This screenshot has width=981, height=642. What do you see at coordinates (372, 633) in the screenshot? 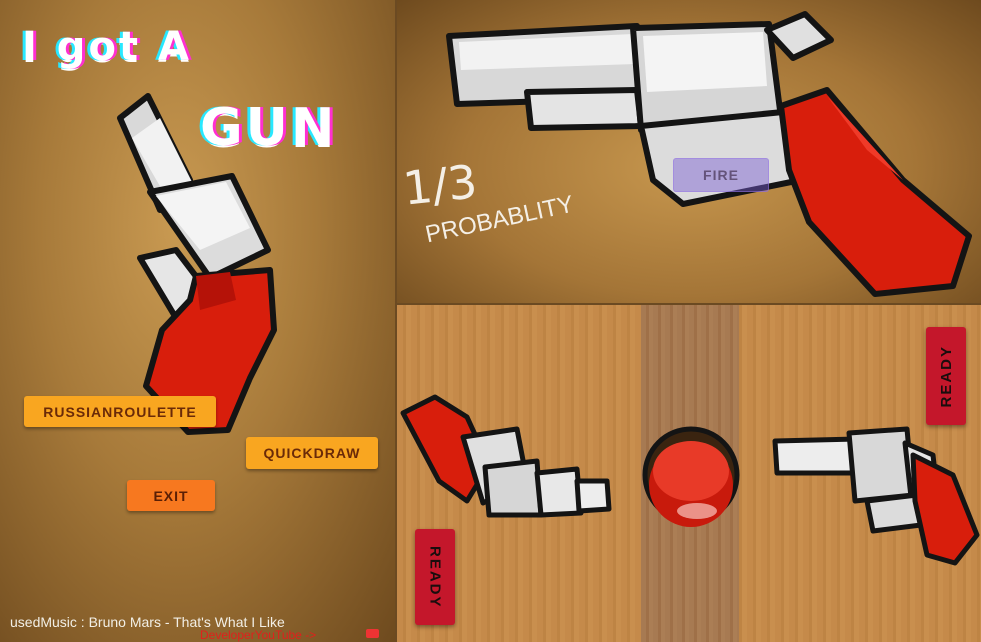
I see `youtube-icon` at bounding box center [372, 633].